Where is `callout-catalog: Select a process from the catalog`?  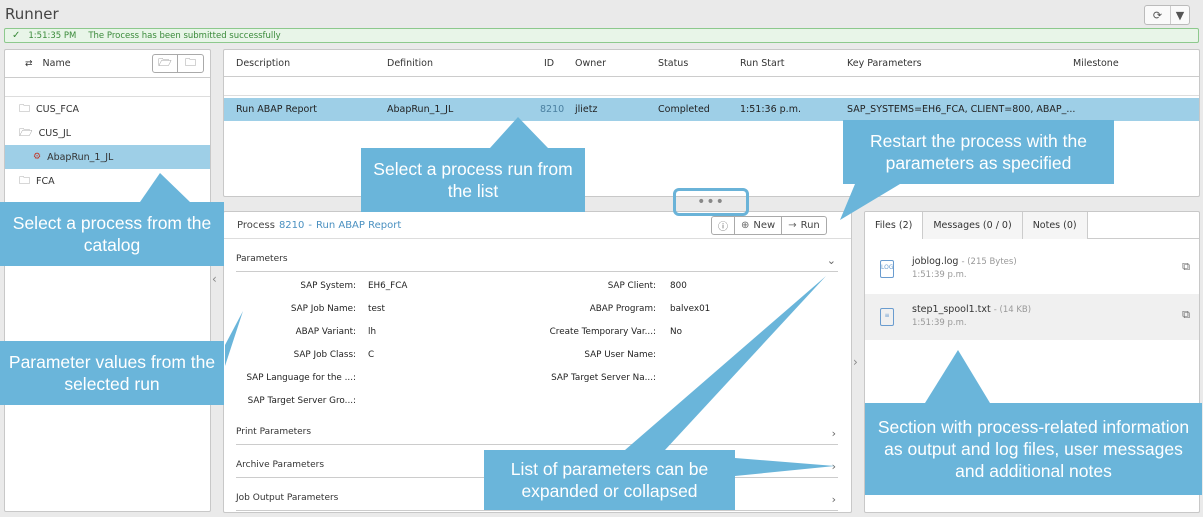 callout-catalog: Select a process from the catalog is located at coordinates (112, 234).